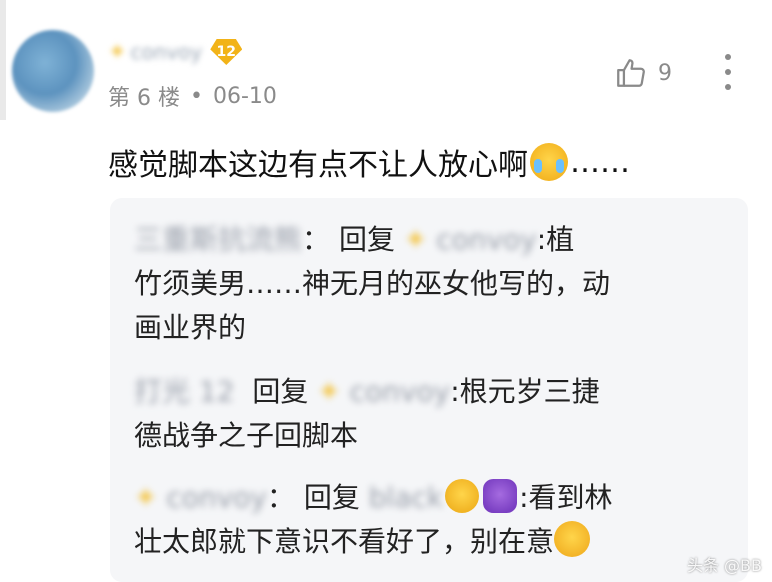 The width and height of the screenshot is (772, 582). I want to click on avatar, so click(53, 71).